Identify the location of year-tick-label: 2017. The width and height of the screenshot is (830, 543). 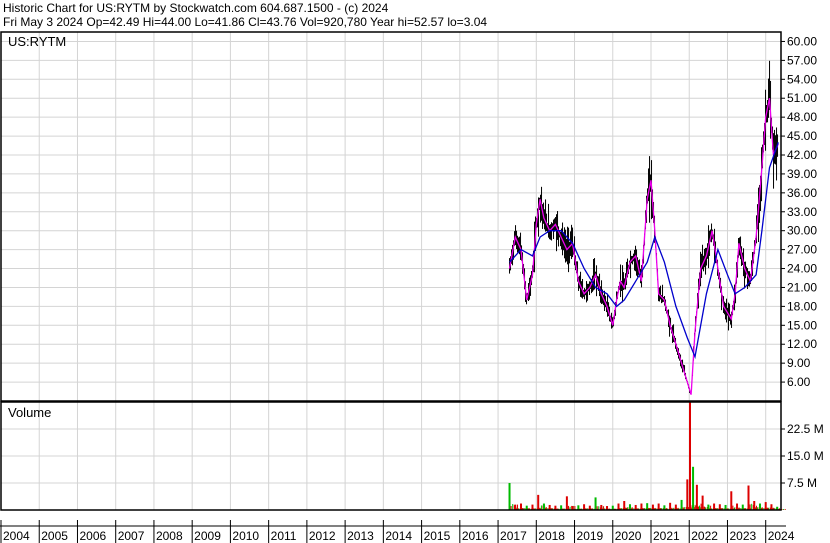
(513, 536).